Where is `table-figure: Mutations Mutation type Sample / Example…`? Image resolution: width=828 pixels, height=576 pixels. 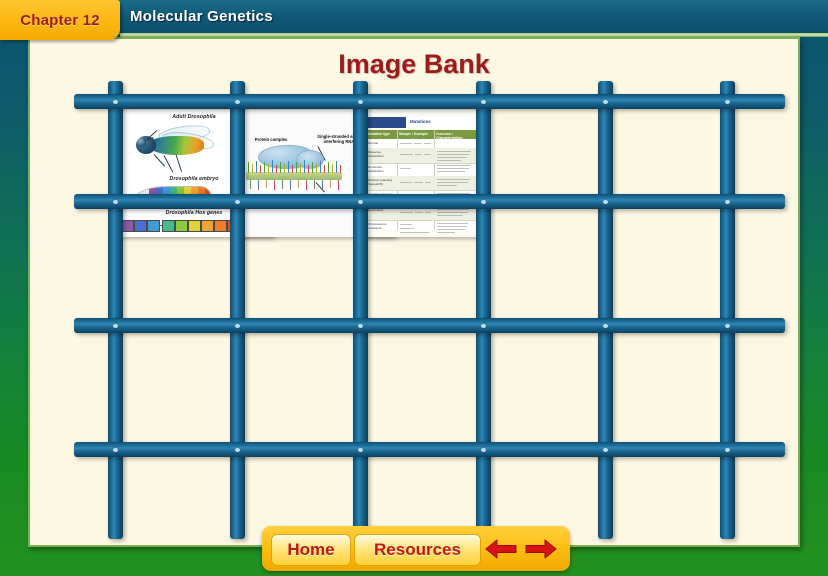
table-figure: Mutations Mutation type Sample / Example… is located at coordinates (421, 175).